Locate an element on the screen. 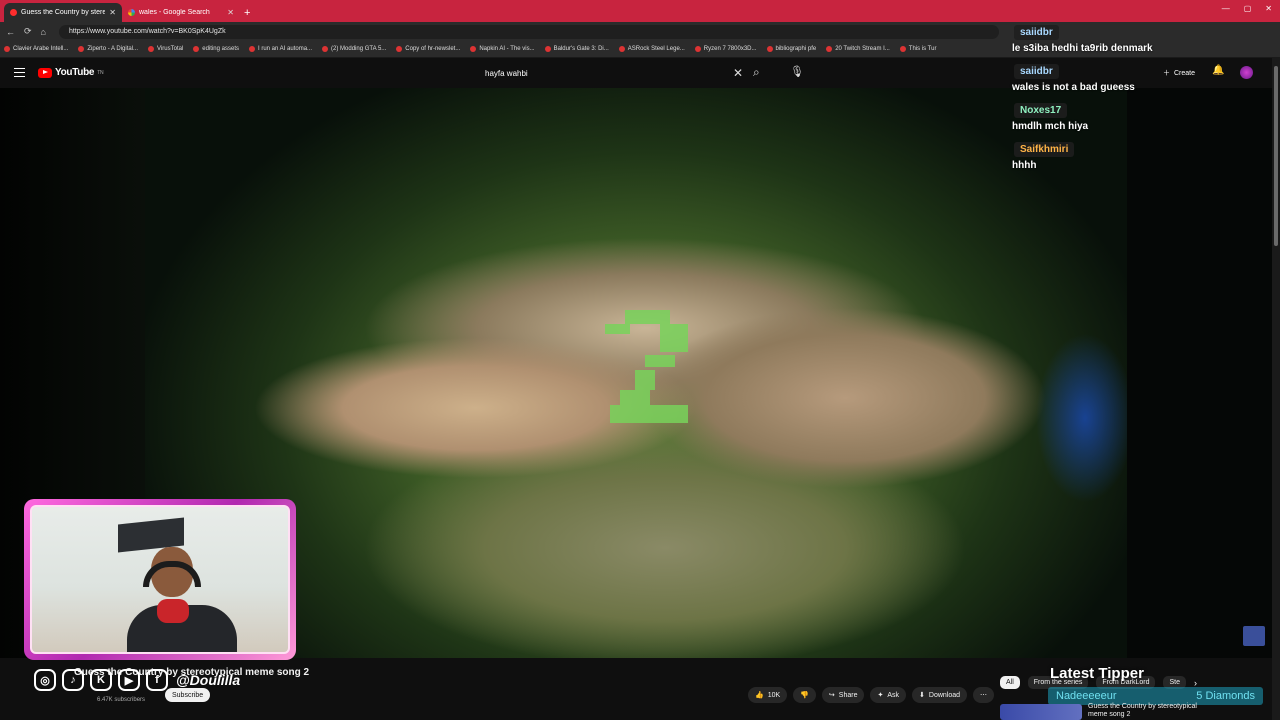 This screenshot has width=1280, height=720. social-handle: @Doulilla is located at coordinates (208, 680).